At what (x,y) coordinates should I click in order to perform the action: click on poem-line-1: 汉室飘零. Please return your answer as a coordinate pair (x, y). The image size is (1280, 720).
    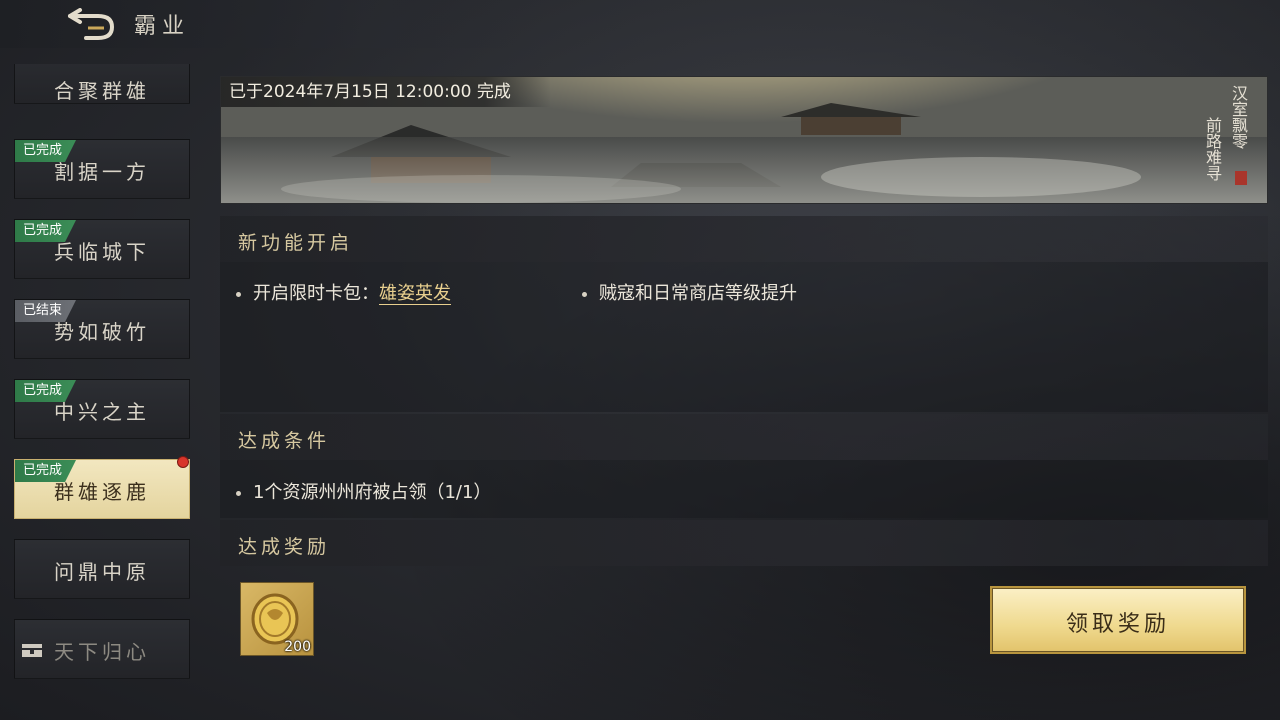
    Looking at the image, I should click on (1238, 117).